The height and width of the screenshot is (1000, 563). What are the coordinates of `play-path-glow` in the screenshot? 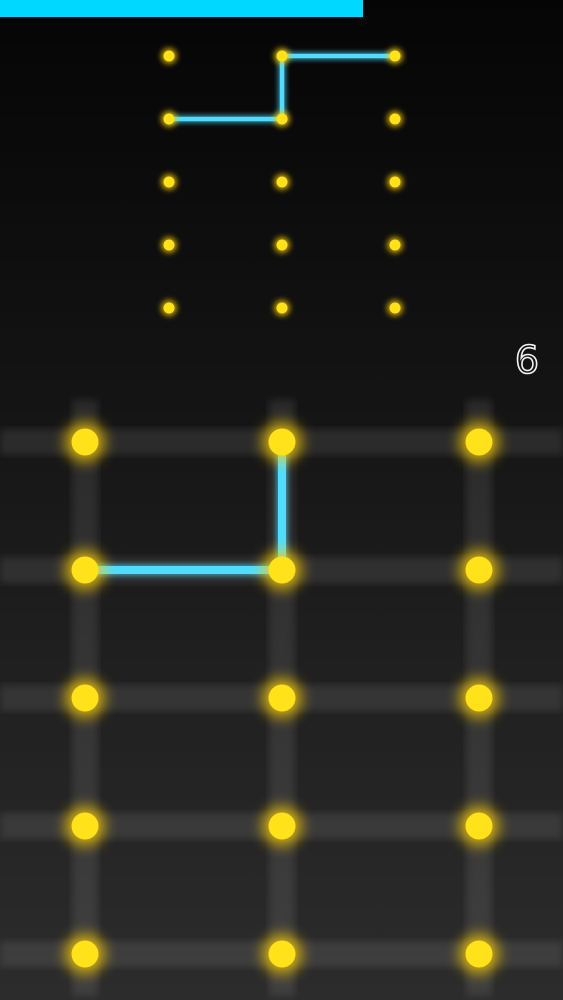 It's located at (183, 506).